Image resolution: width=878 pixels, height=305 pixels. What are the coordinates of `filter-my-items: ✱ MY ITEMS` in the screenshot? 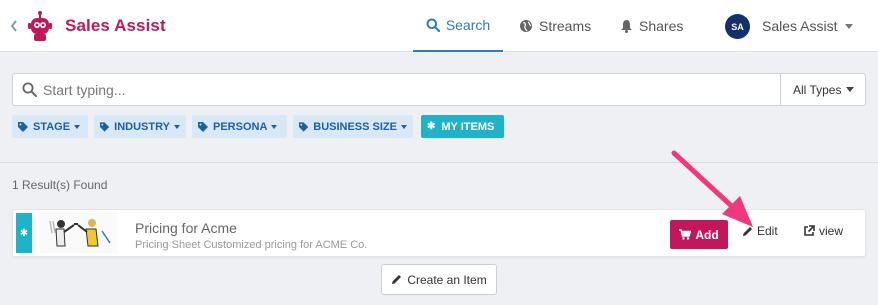 It's located at (462, 126).